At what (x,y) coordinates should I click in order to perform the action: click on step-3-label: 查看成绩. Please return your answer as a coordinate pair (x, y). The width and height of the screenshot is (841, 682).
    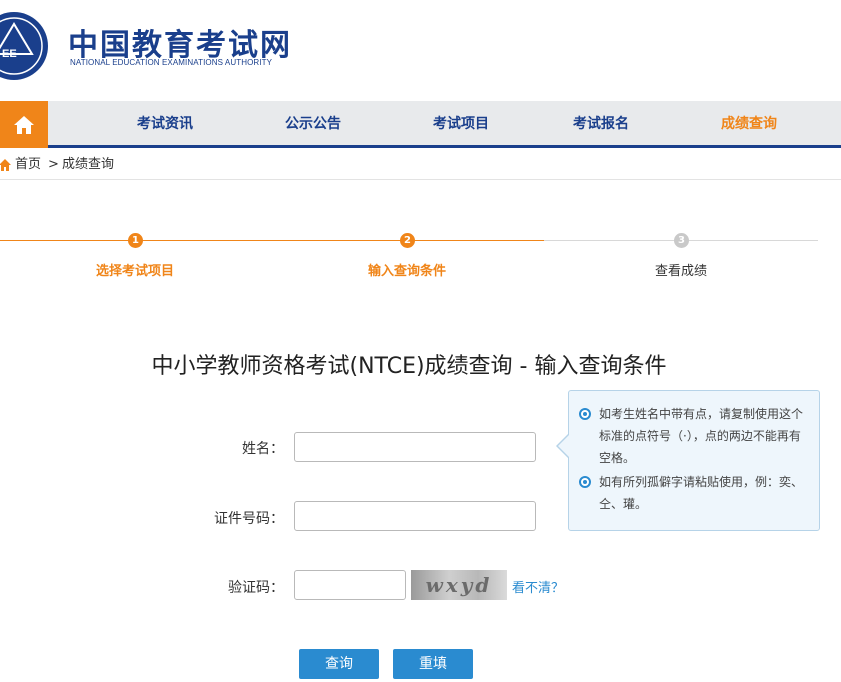
    Looking at the image, I should click on (680, 271).